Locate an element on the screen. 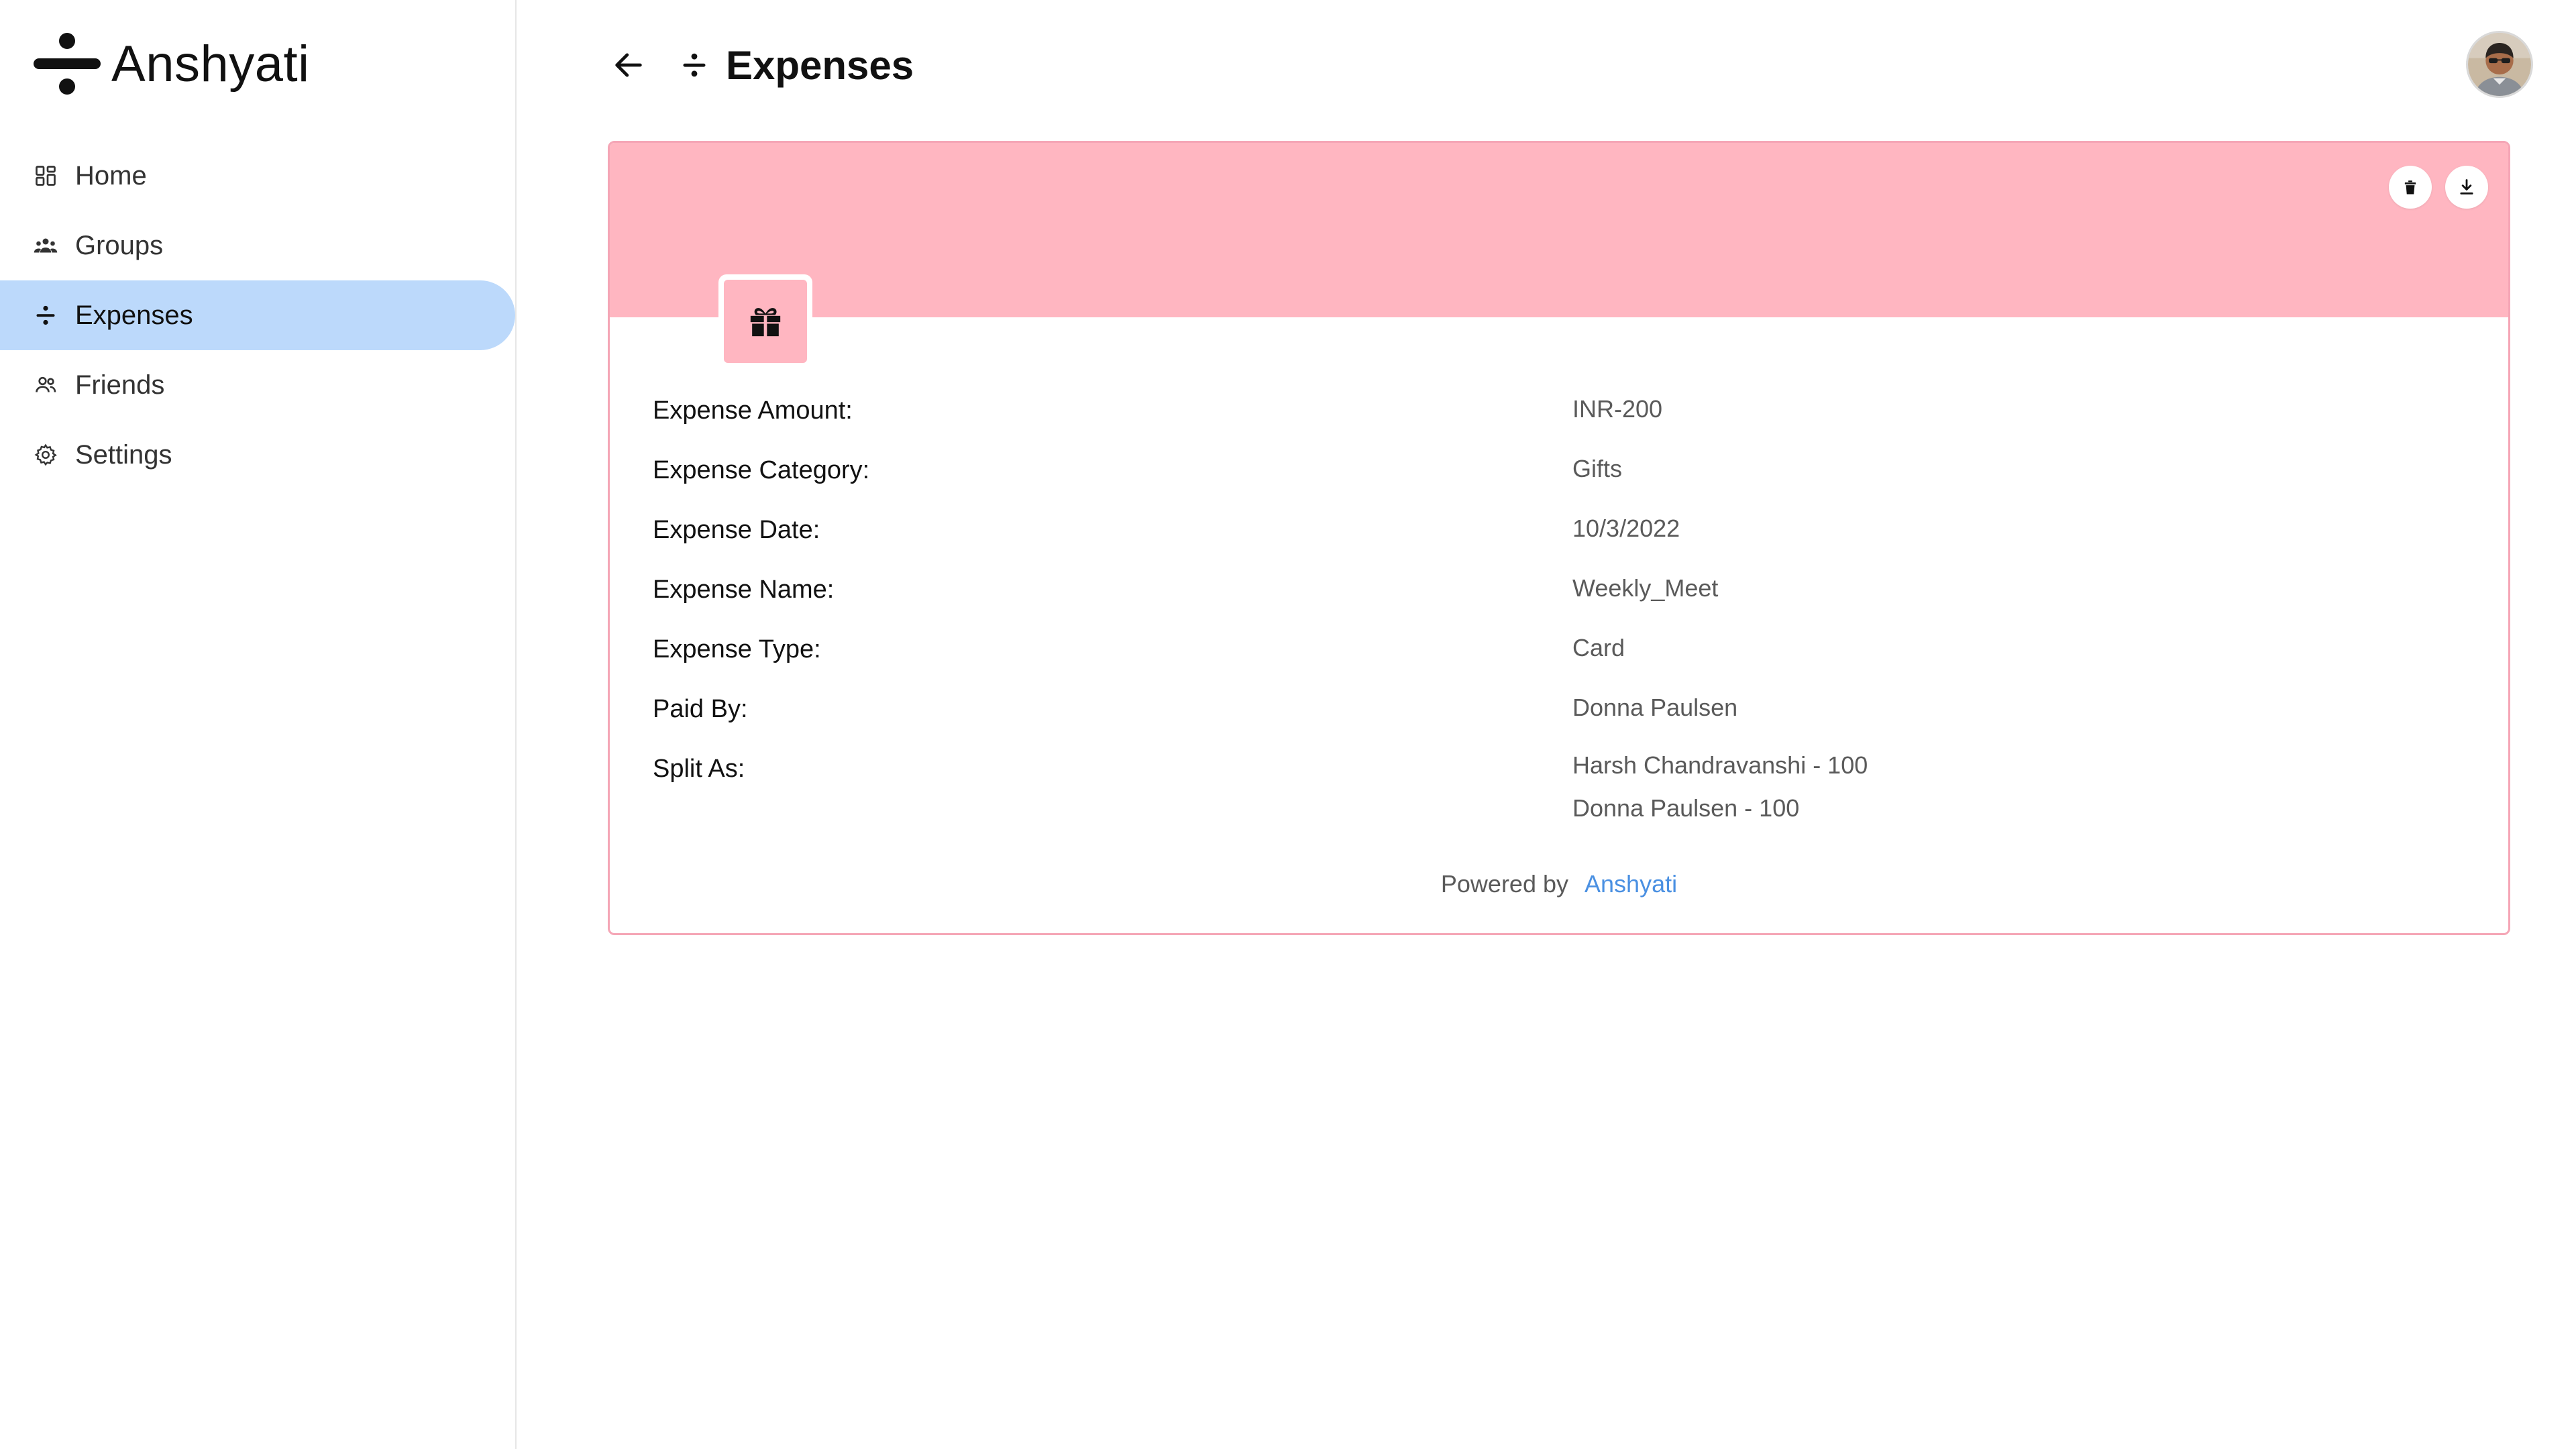 The height and width of the screenshot is (1449, 2576). download-icon is located at coordinates (2466, 187).